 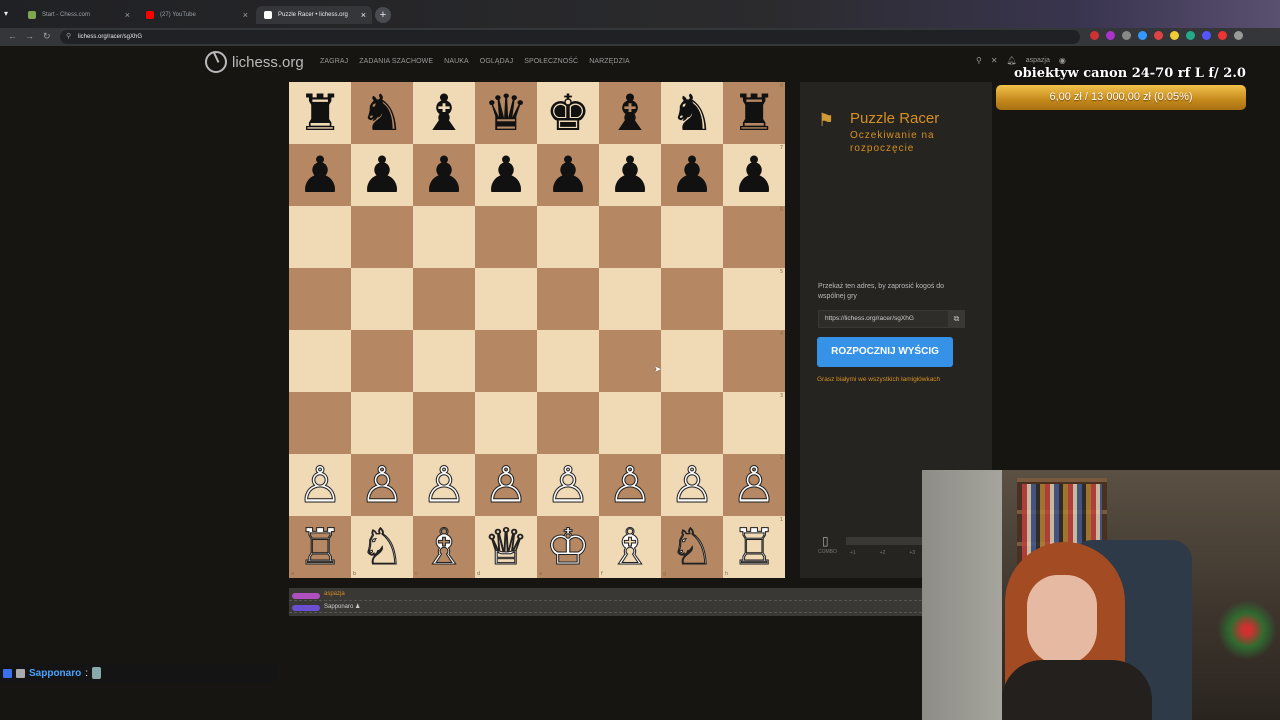 What do you see at coordinates (568, 423) in the screenshot?
I see `square-e3` at bounding box center [568, 423].